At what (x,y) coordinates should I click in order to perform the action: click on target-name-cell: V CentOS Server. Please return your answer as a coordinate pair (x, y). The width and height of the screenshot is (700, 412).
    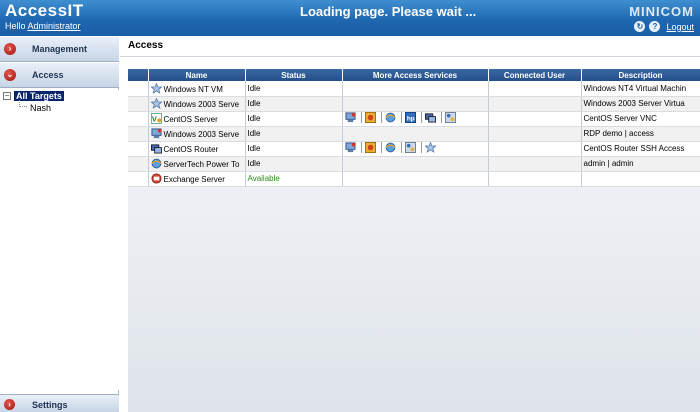
    Looking at the image, I should click on (197, 119).